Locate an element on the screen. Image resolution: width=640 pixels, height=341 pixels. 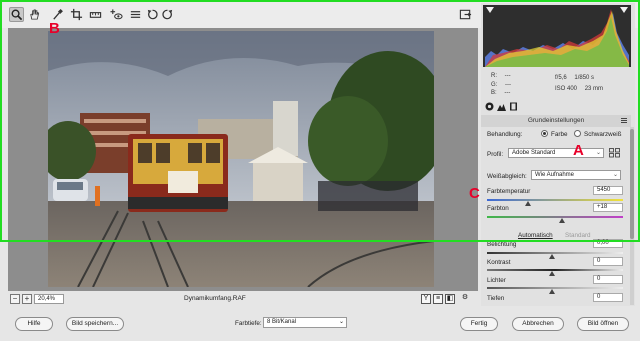
straighten-tool is located at coordinates (95, 14).